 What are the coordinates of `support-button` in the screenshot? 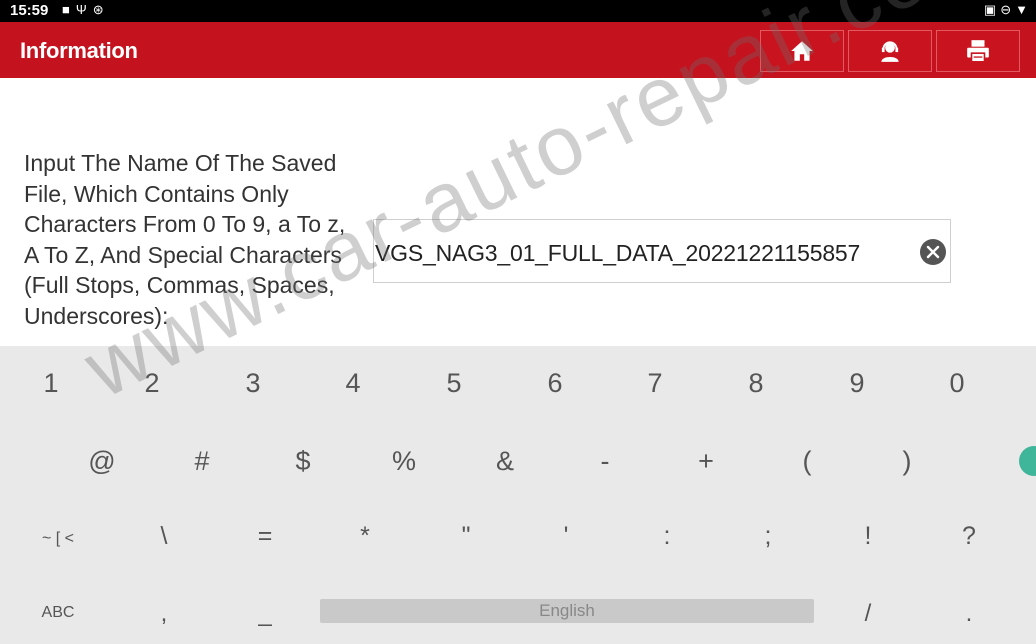 It's located at (890, 51).